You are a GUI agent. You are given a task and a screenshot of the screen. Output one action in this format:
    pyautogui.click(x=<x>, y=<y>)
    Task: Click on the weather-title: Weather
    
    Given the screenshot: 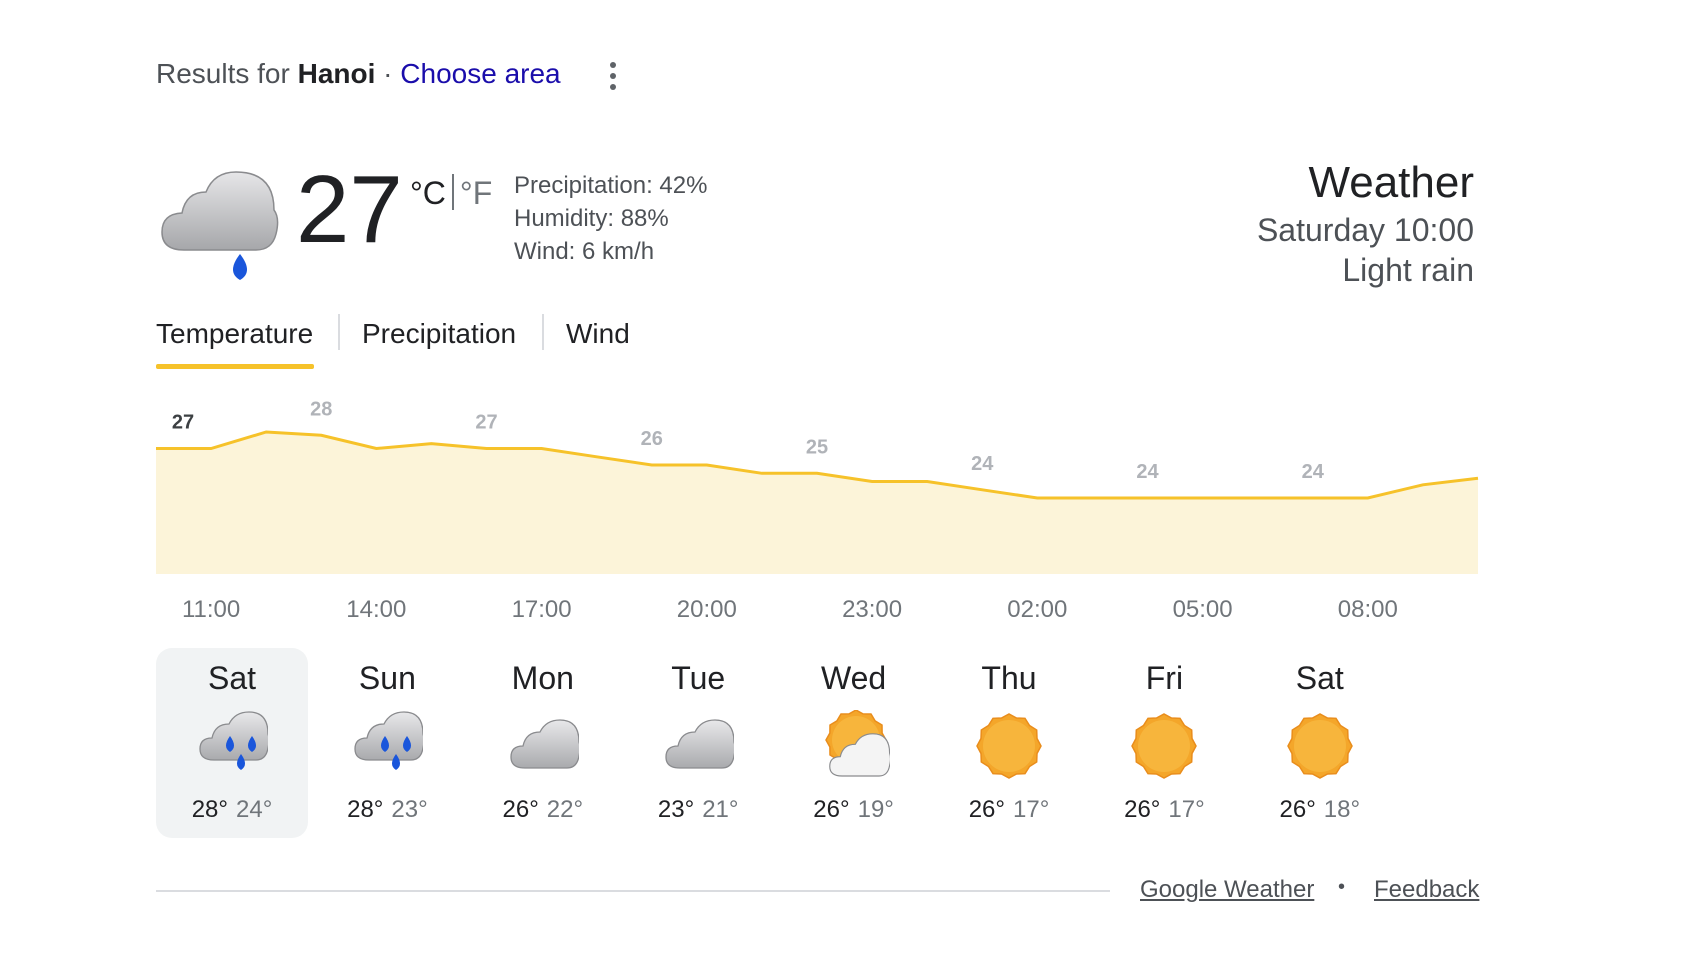 What is the action you would take?
    pyautogui.click(x=1391, y=182)
    